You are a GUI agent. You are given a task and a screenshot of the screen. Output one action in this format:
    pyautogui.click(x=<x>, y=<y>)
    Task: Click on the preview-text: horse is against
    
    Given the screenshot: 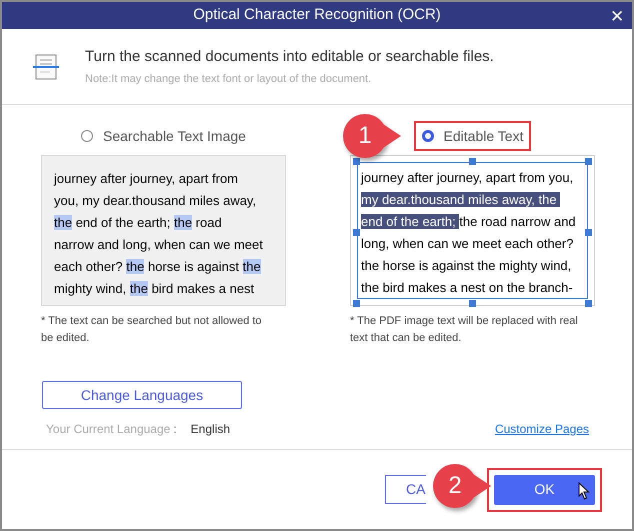 What is the action you would take?
    pyautogui.click(x=193, y=266)
    